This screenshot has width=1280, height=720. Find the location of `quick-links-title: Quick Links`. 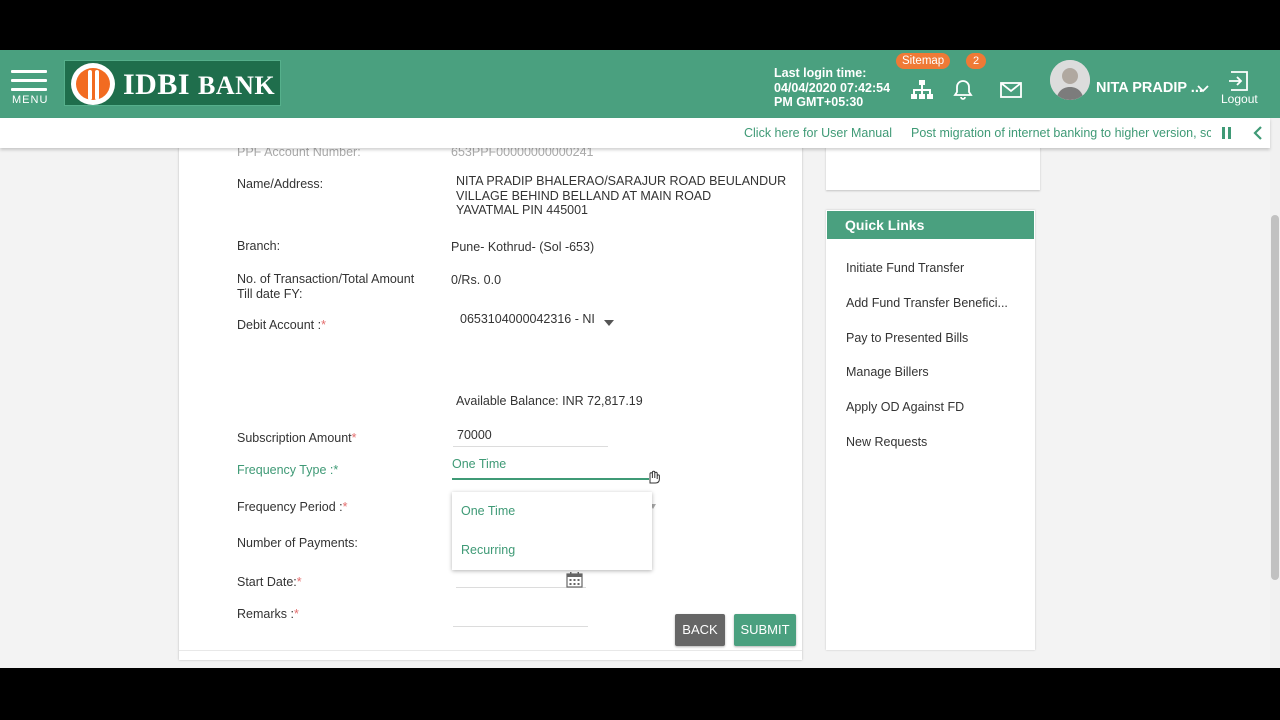

quick-links-title: Quick Links is located at coordinates (930, 225).